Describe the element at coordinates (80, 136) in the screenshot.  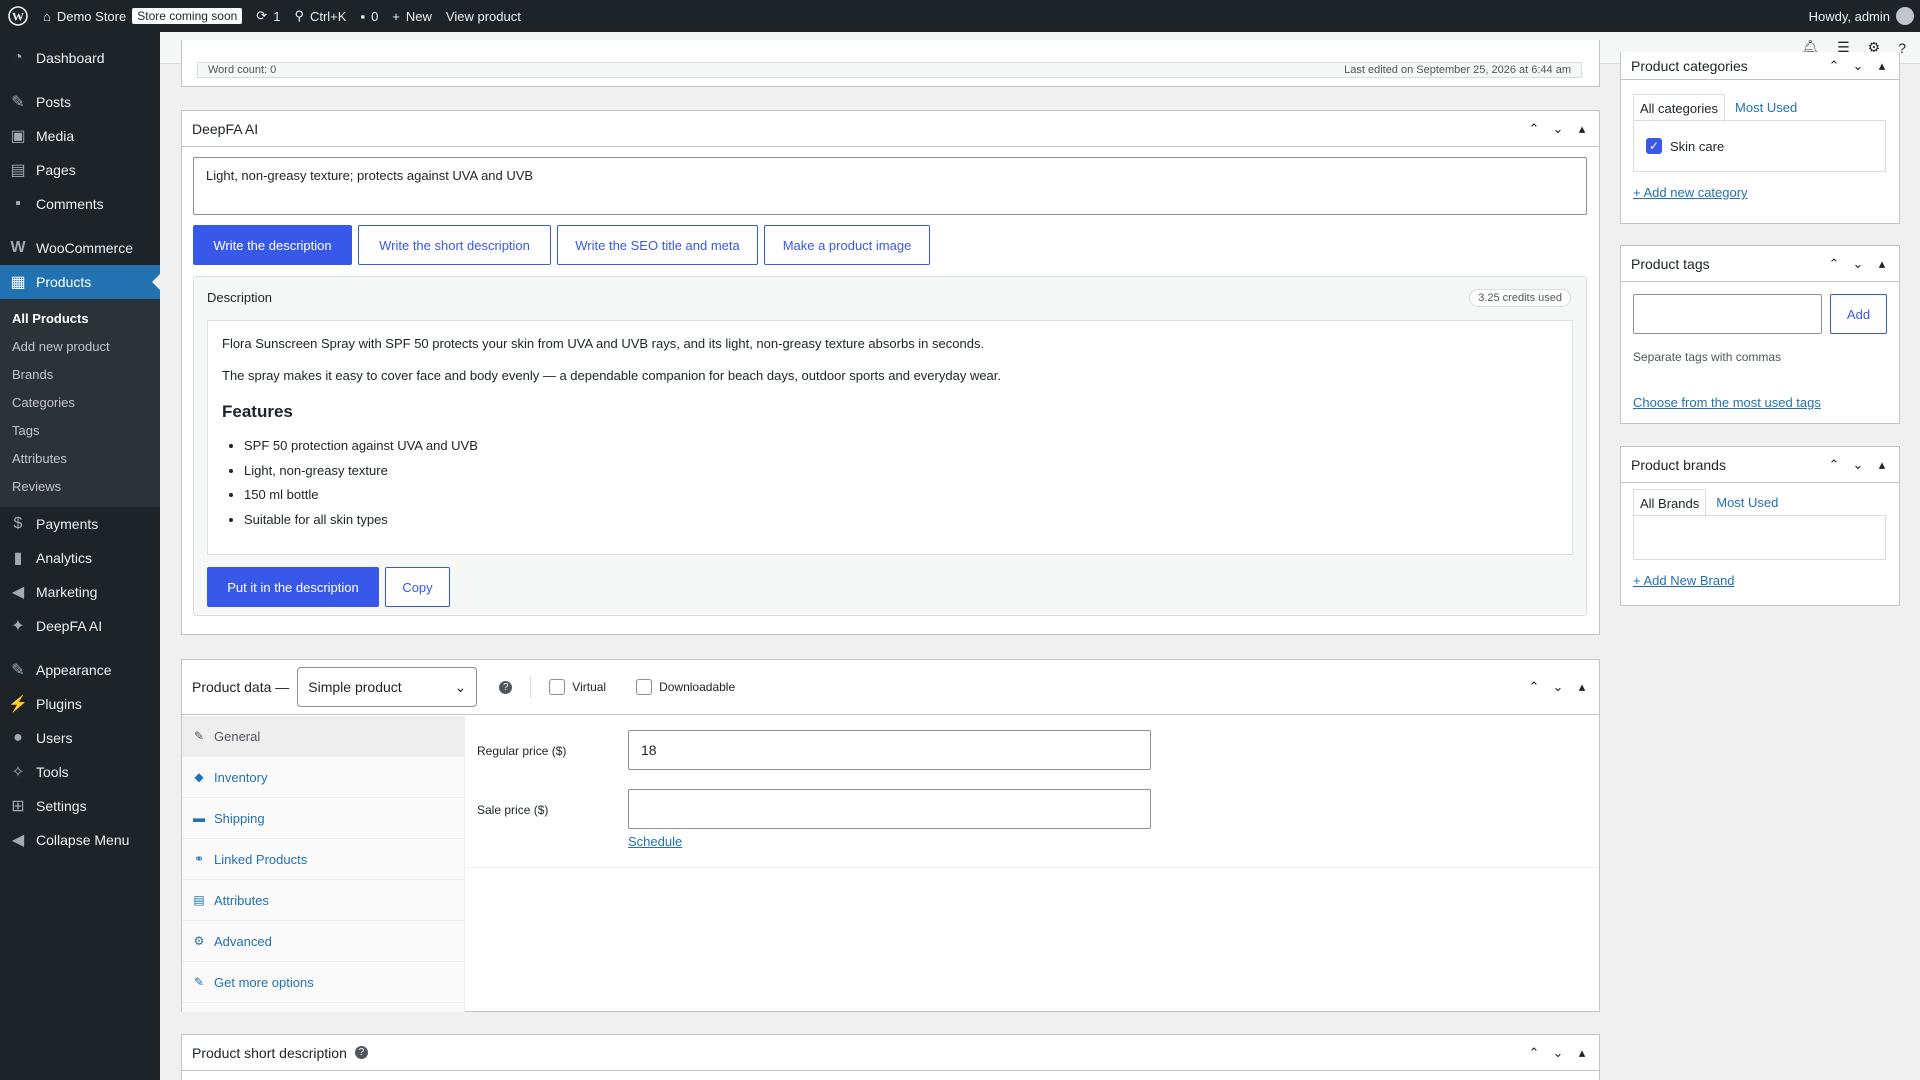
I see `menu-media: ▣ Media` at that location.